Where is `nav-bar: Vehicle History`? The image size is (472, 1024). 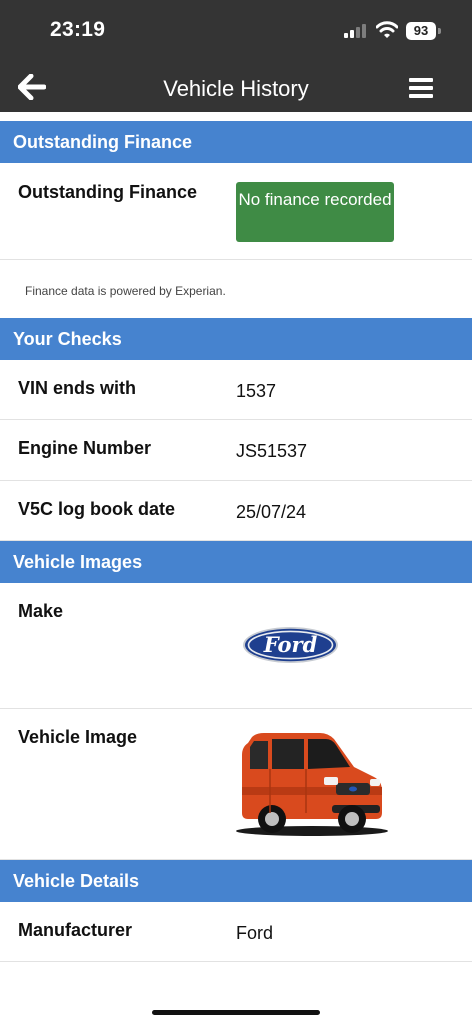
nav-bar: Vehicle History is located at coordinates (236, 87).